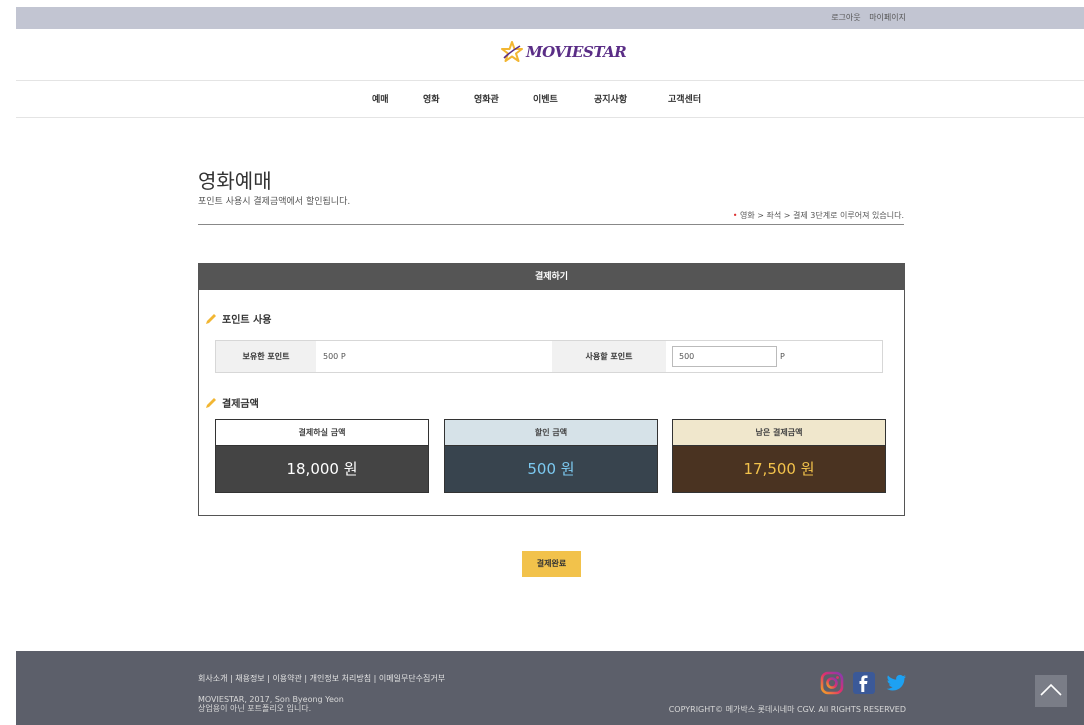 This screenshot has height=725, width=1084. What do you see at coordinates (887, 17) in the screenshot?
I see `mypage-link: 마이페이지` at bounding box center [887, 17].